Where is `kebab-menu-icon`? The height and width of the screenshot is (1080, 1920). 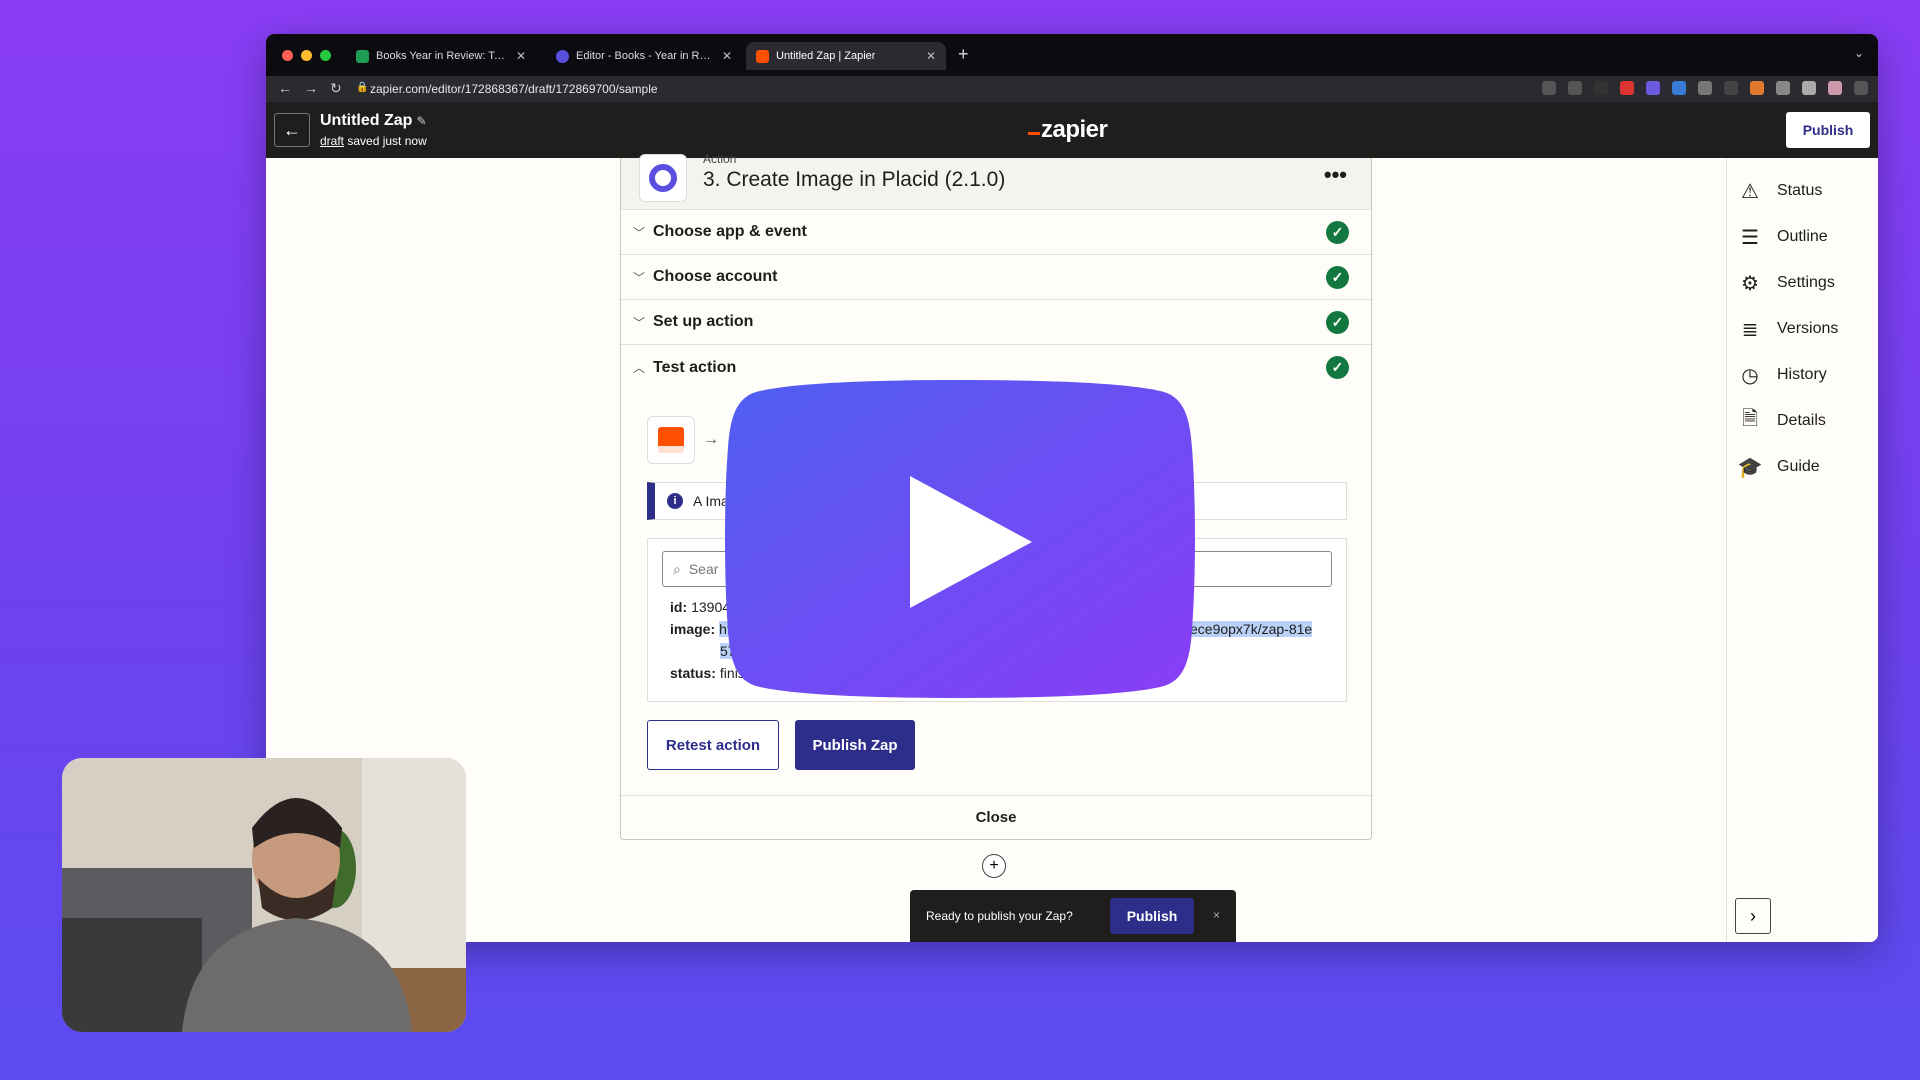 kebab-menu-icon is located at coordinates (1861, 88).